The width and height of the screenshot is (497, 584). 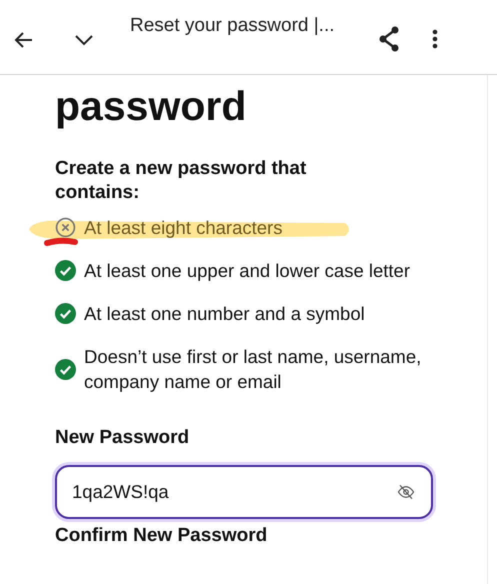 What do you see at coordinates (122, 438) in the screenshot?
I see `field-label: New Password` at bounding box center [122, 438].